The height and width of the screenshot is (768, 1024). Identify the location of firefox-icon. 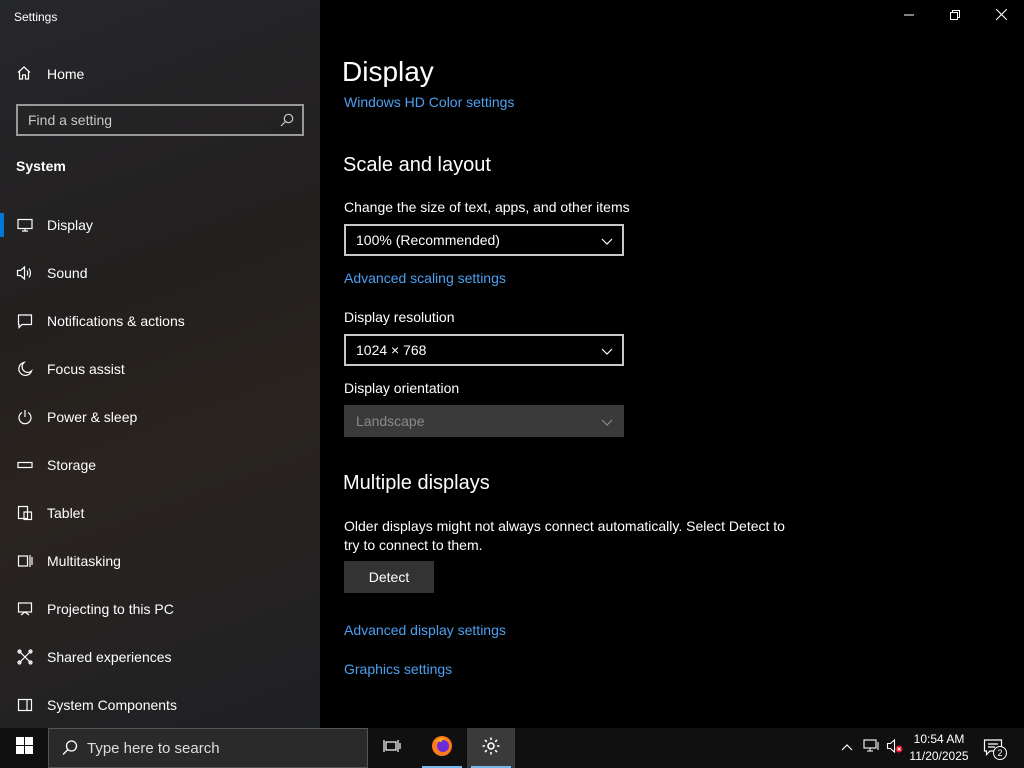
(442, 748).